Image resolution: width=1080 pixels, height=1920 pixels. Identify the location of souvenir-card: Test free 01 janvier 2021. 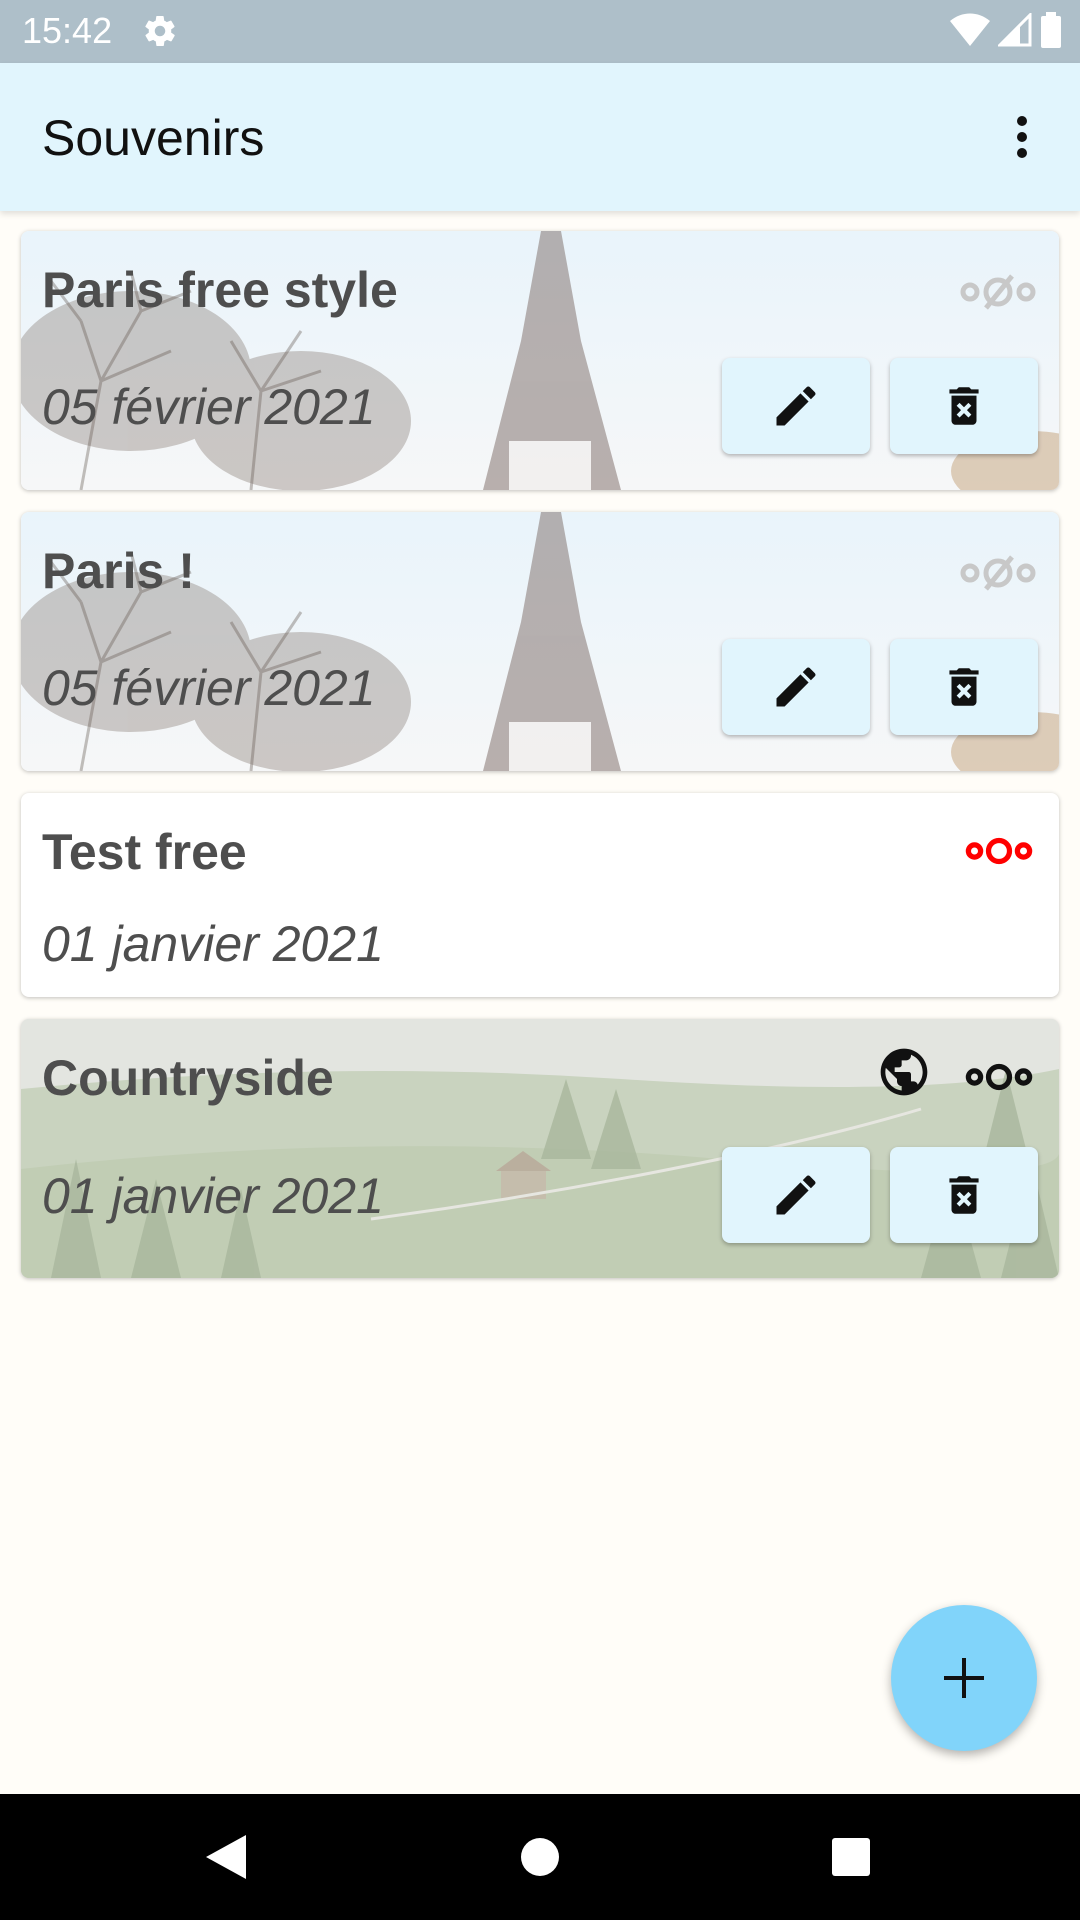
(540, 895).